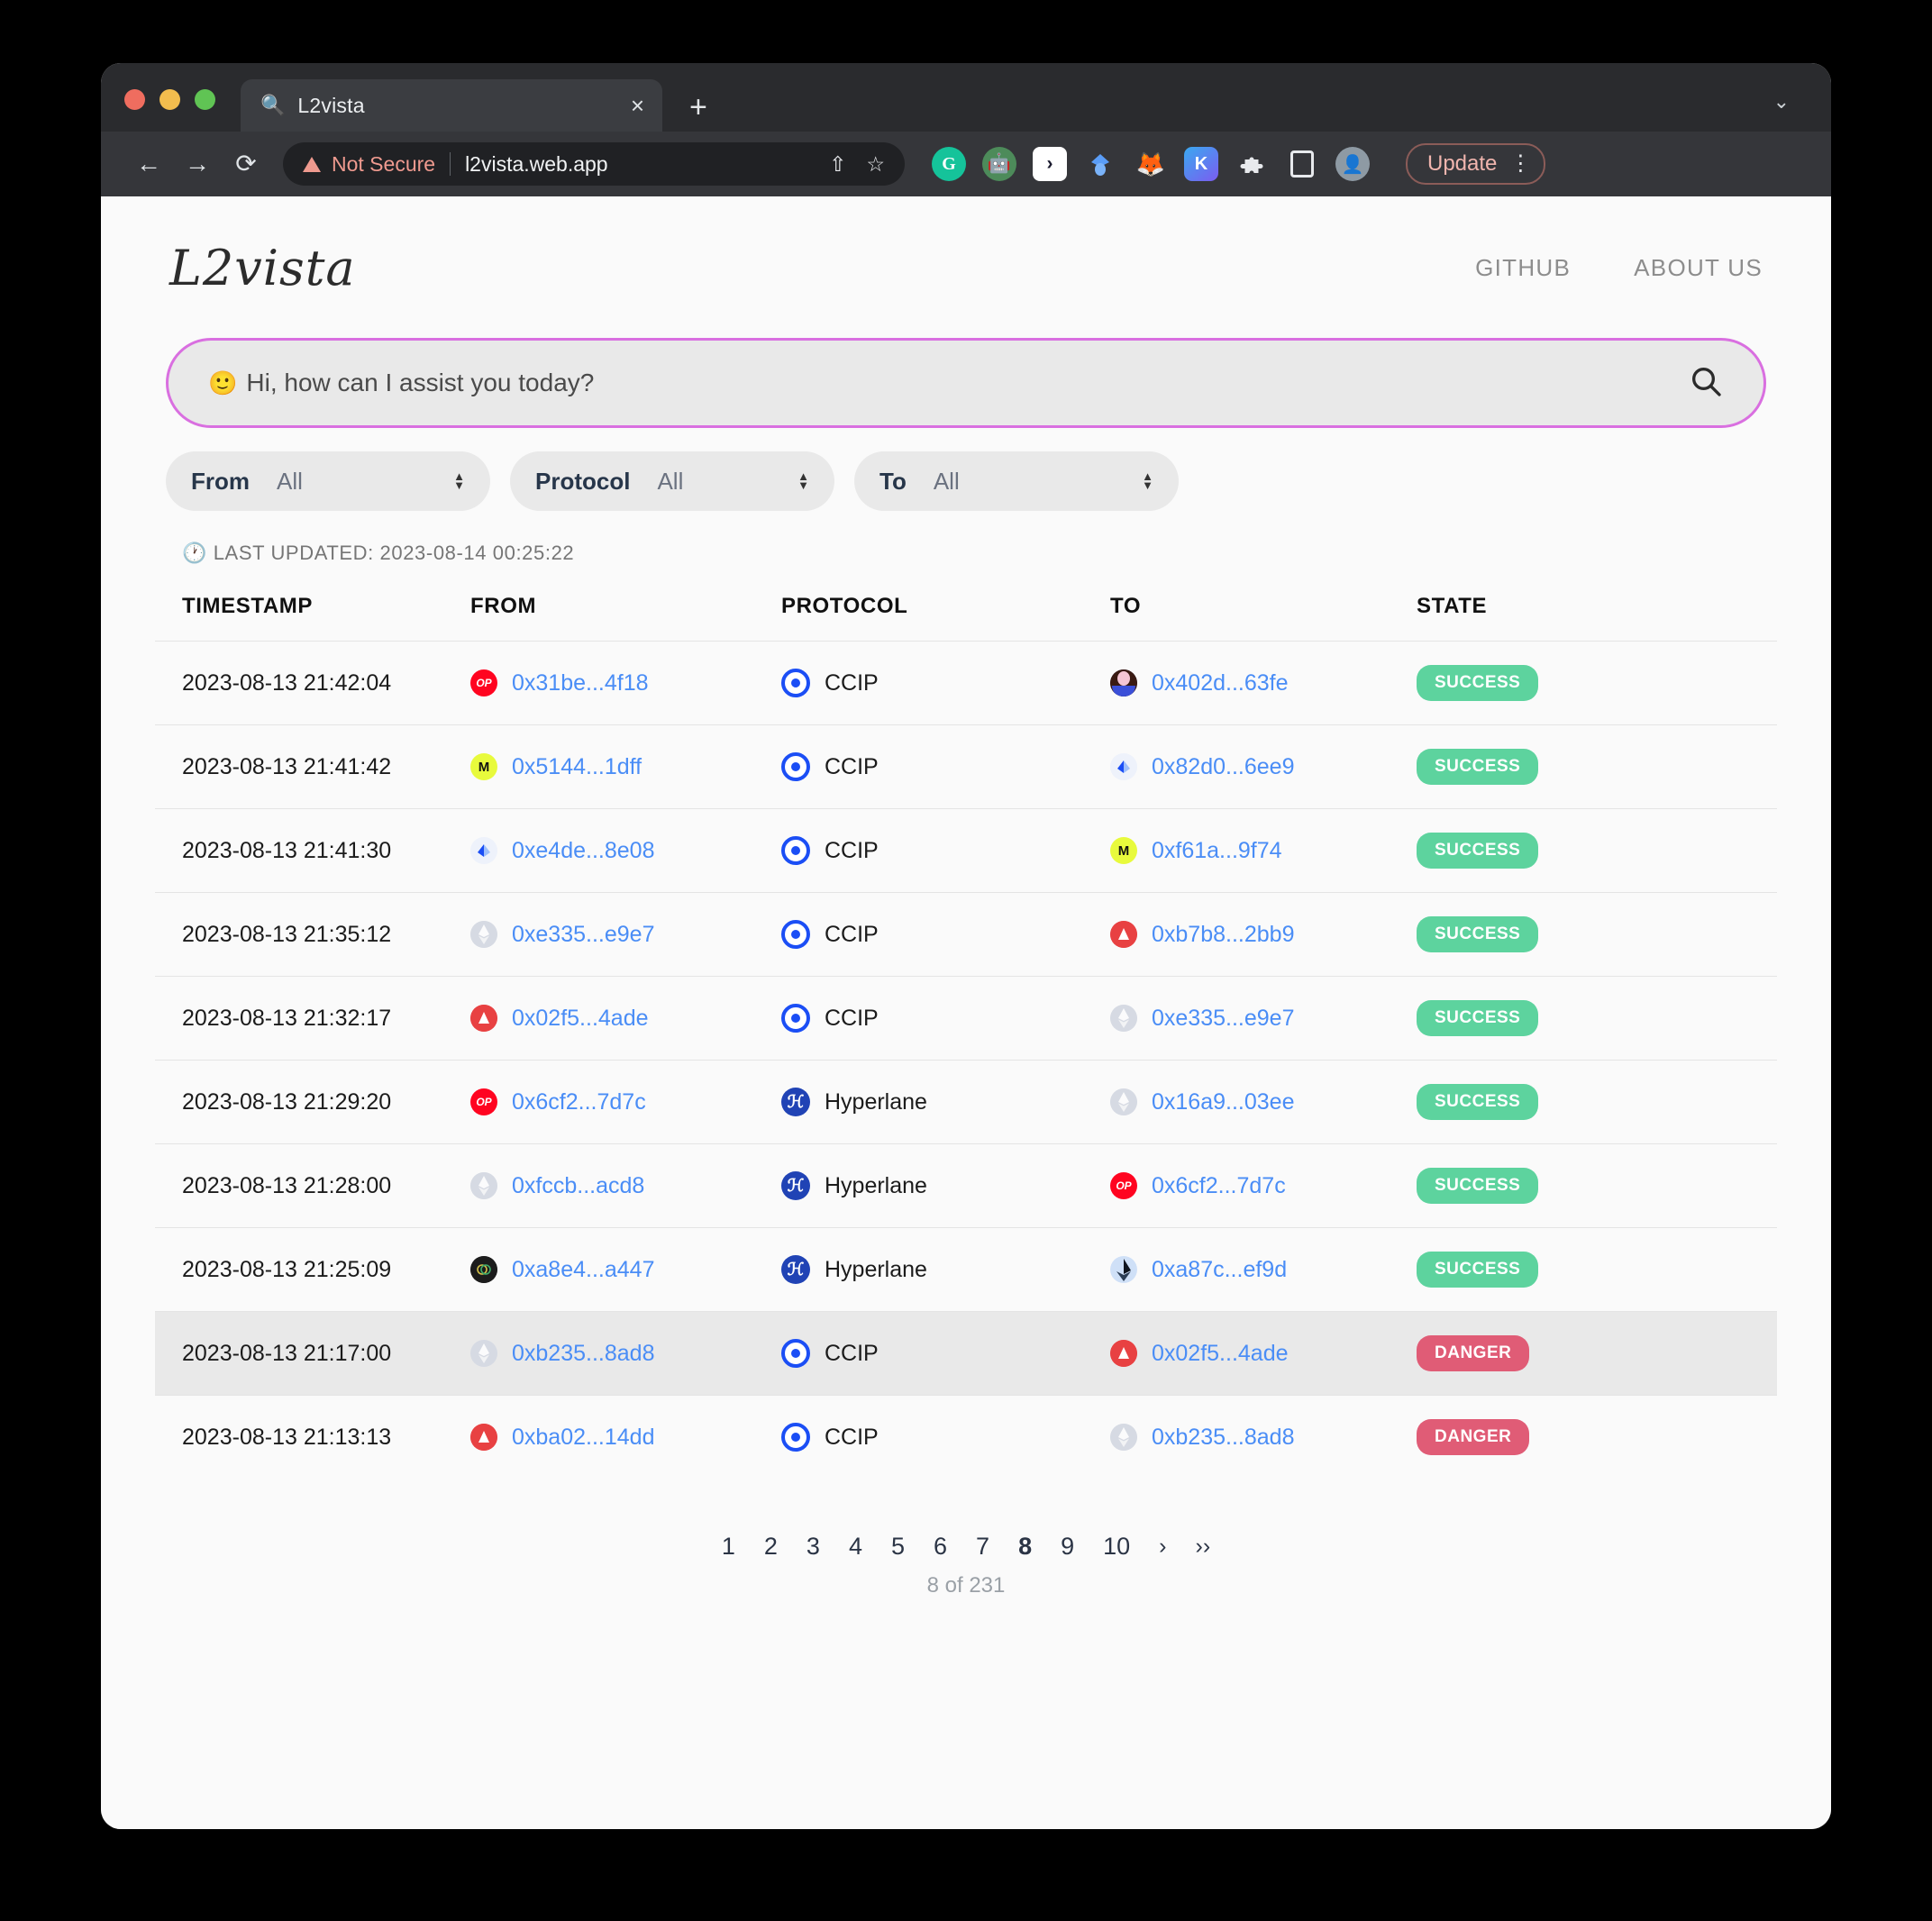  I want to click on from-address-link: 0xba02...14dd, so click(583, 1438).